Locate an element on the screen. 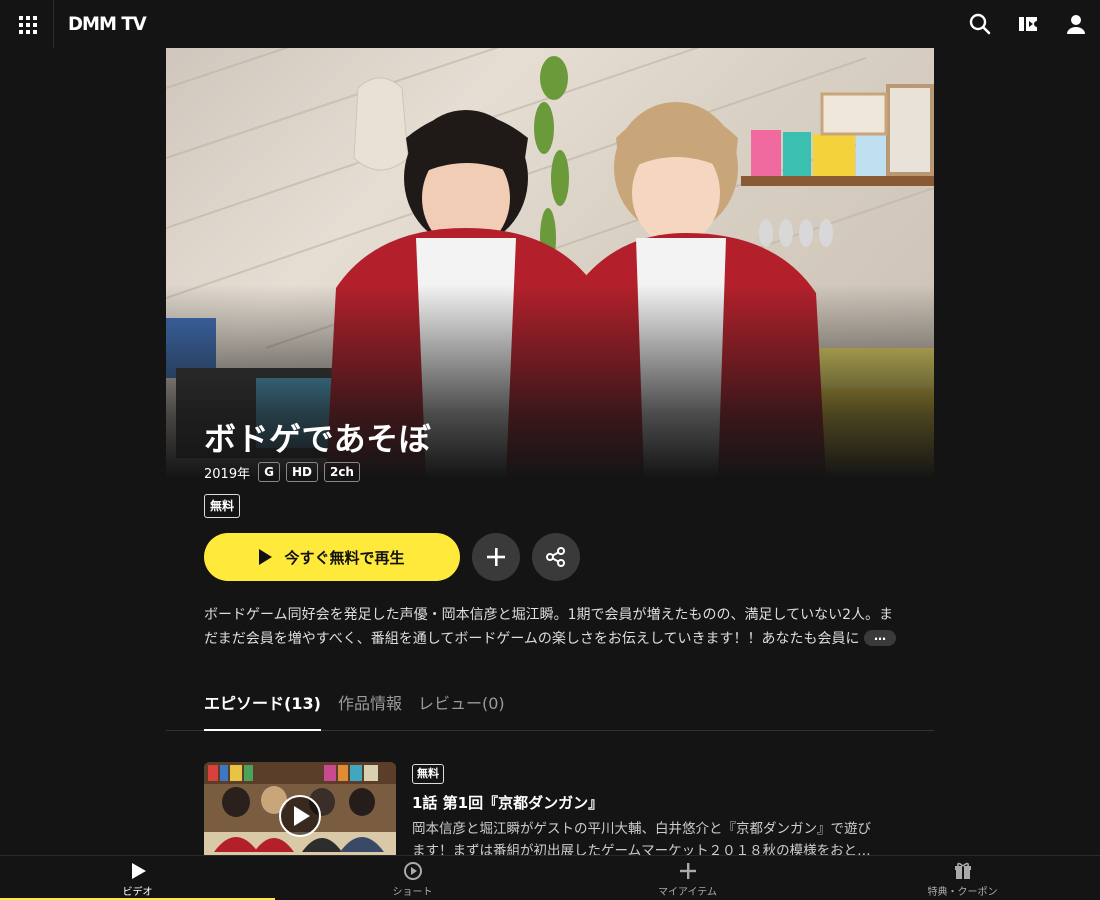 The height and width of the screenshot is (900, 1100). title-meta: 2019年 G HD 2ch is located at coordinates (282, 472).